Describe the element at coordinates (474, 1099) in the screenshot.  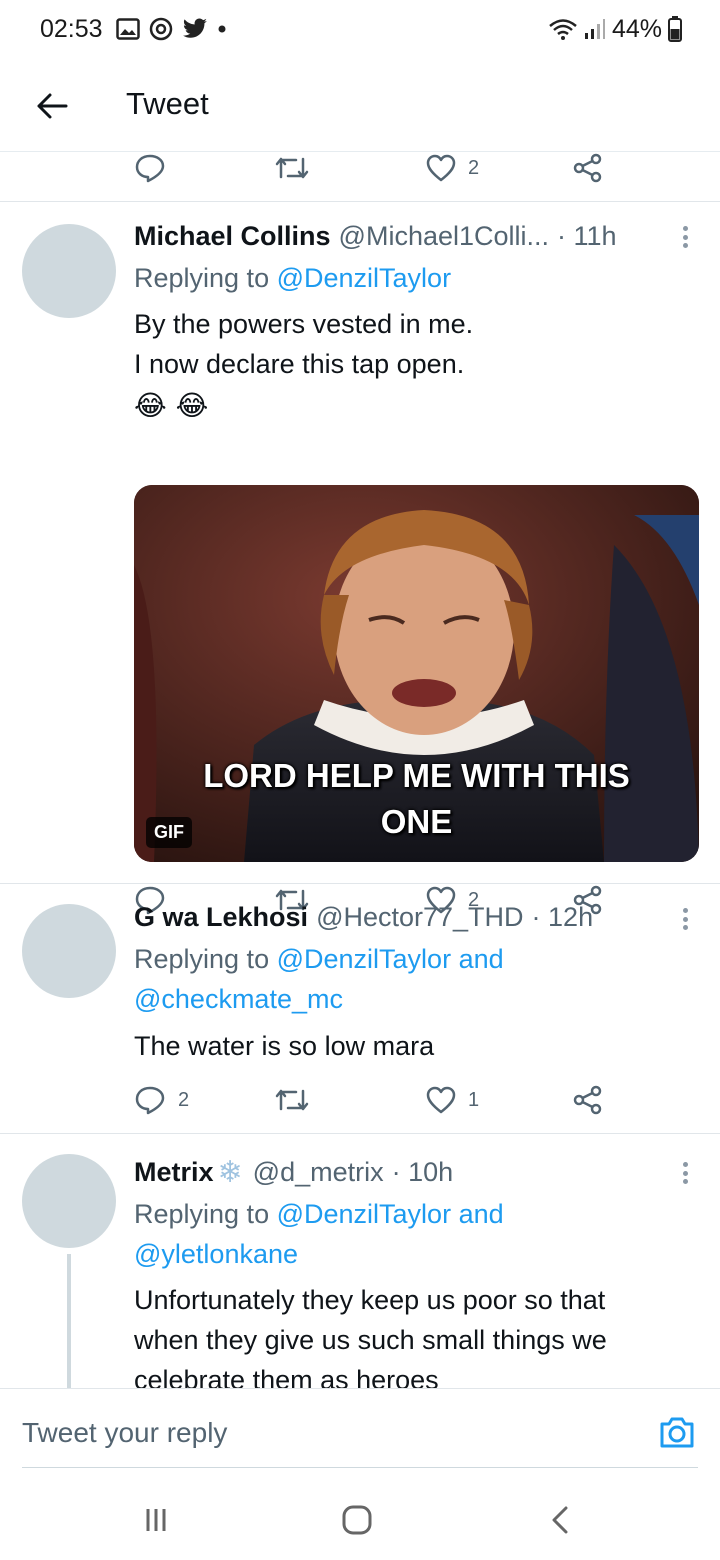
I see `like-count: 1` at that location.